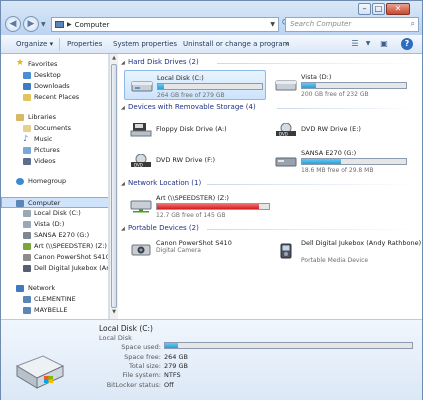 The image size is (423, 400). What do you see at coordinates (27, 150) in the screenshot?
I see `pictures-icon` at bounding box center [27, 150].